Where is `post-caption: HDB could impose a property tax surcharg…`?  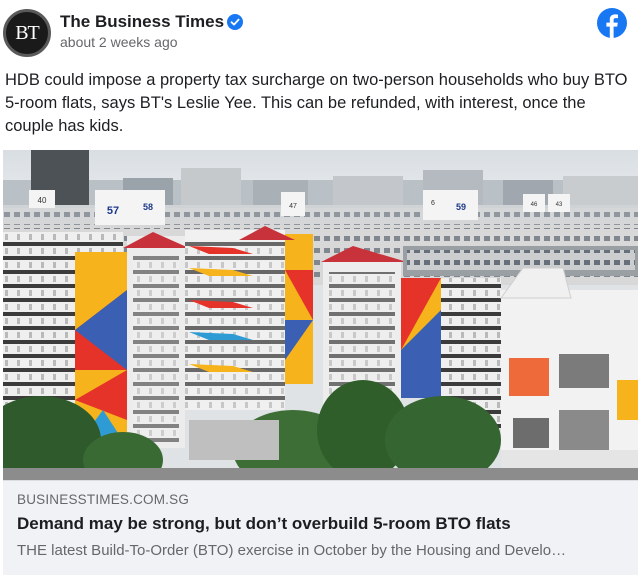
post-caption: HDB could impose a property tax surcharg… is located at coordinates (316, 103).